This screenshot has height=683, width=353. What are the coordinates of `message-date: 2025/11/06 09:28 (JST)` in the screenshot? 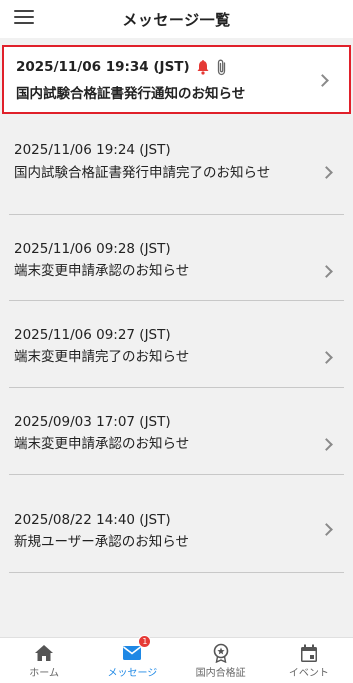 It's located at (92, 249).